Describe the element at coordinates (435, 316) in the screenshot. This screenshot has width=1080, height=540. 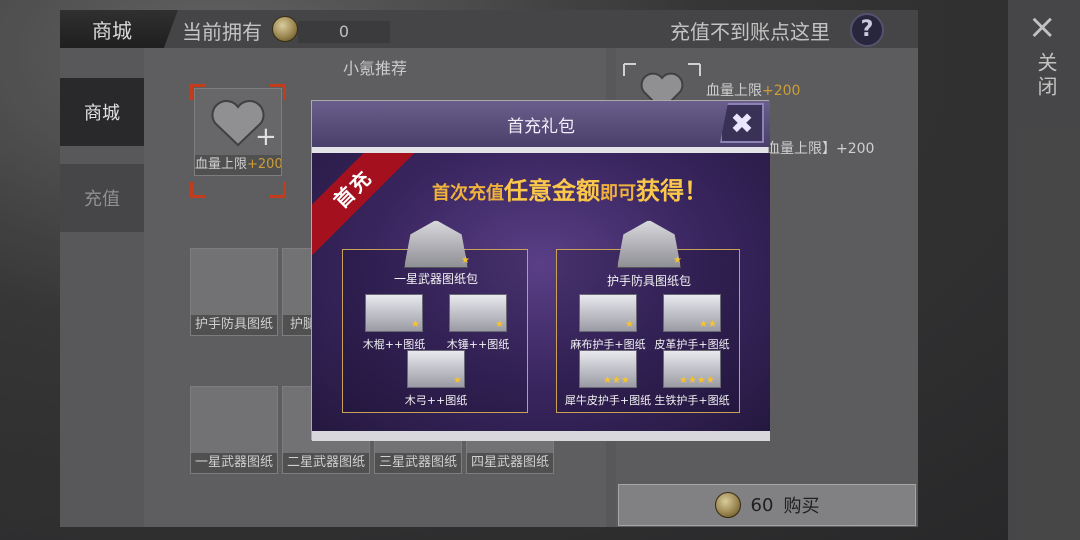
I see `weapon-blueprint-pack: ★ 一星武器图纸包 ★ 木棍++图纸 ★ 木锤++图纸 ★ 木弓++图纸` at that location.